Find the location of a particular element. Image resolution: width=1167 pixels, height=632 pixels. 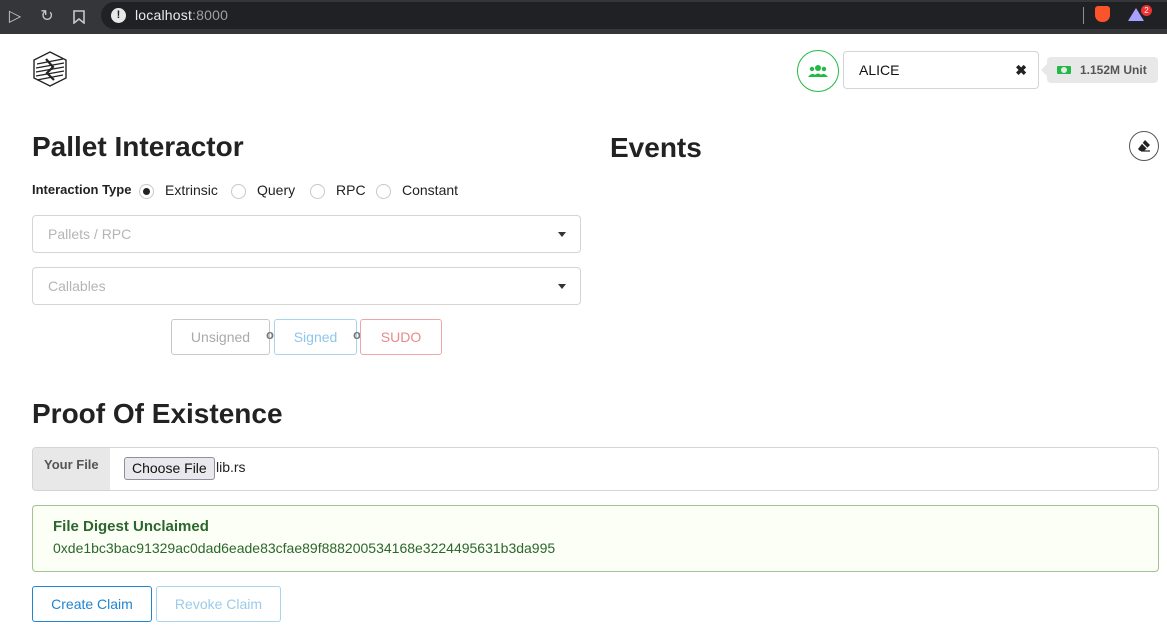

rewards-badge: 2 is located at coordinates (1146, 10).